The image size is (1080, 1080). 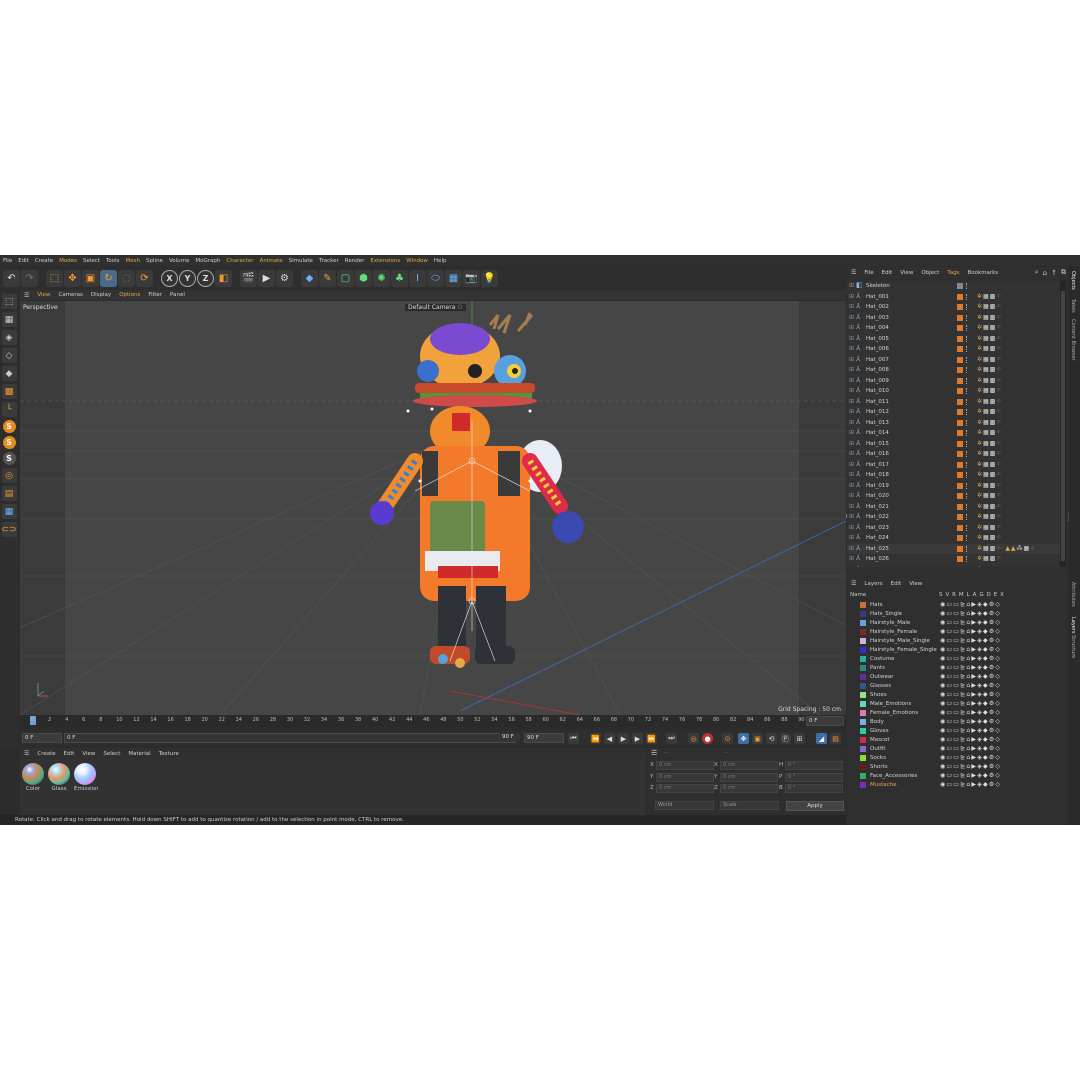 I want to click on object-scrollbar, so click(x=1063, y=424).